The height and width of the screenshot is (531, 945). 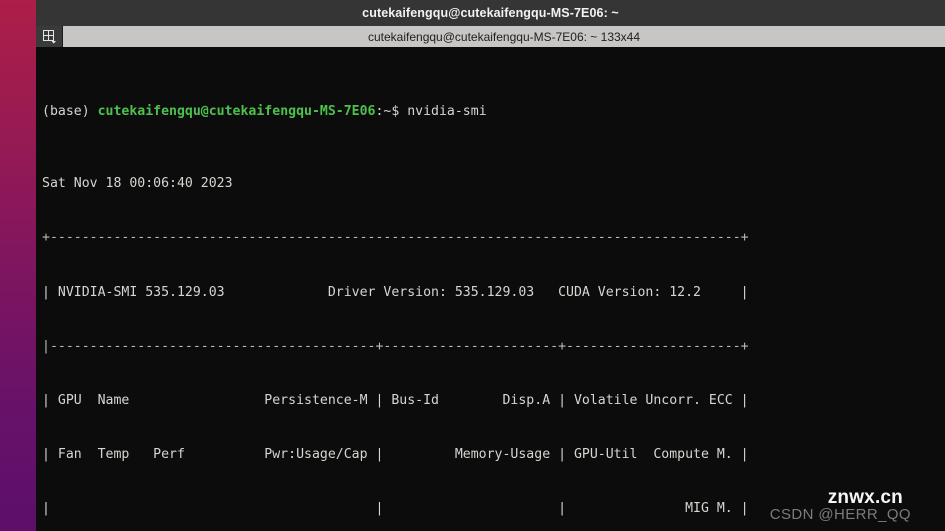 What do you see at coordinates (391, 112) in the screenshot?
I see `prompt-path-sigil: :~$` at bounding box center [391, 112].